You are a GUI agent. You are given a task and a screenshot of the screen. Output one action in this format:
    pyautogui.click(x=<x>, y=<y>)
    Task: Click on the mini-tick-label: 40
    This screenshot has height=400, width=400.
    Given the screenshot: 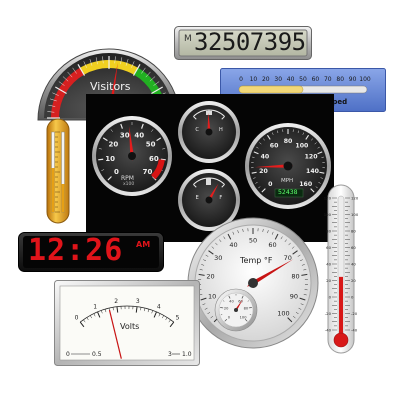 What is the action you would take?
    pyautogui.click(x=231, y=301)
    